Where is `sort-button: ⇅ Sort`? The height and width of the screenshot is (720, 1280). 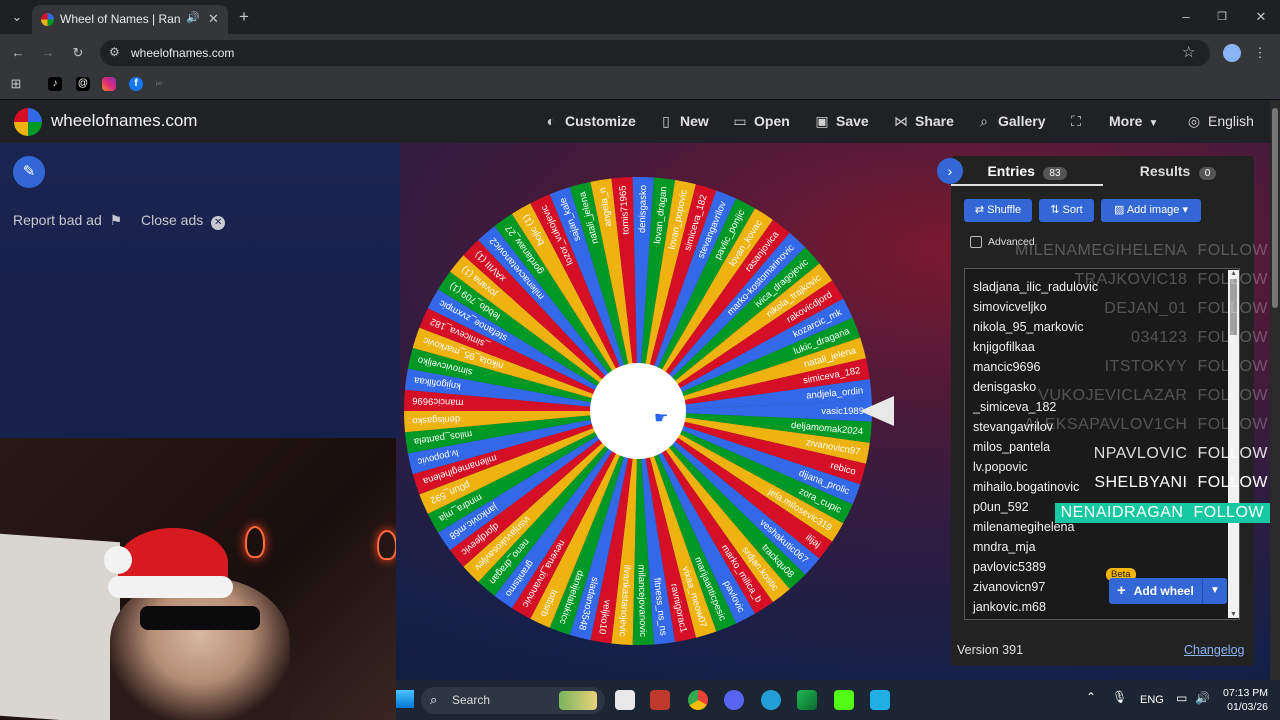 sort-button: ⇅ Sort is located at coordinates (1066, 210).